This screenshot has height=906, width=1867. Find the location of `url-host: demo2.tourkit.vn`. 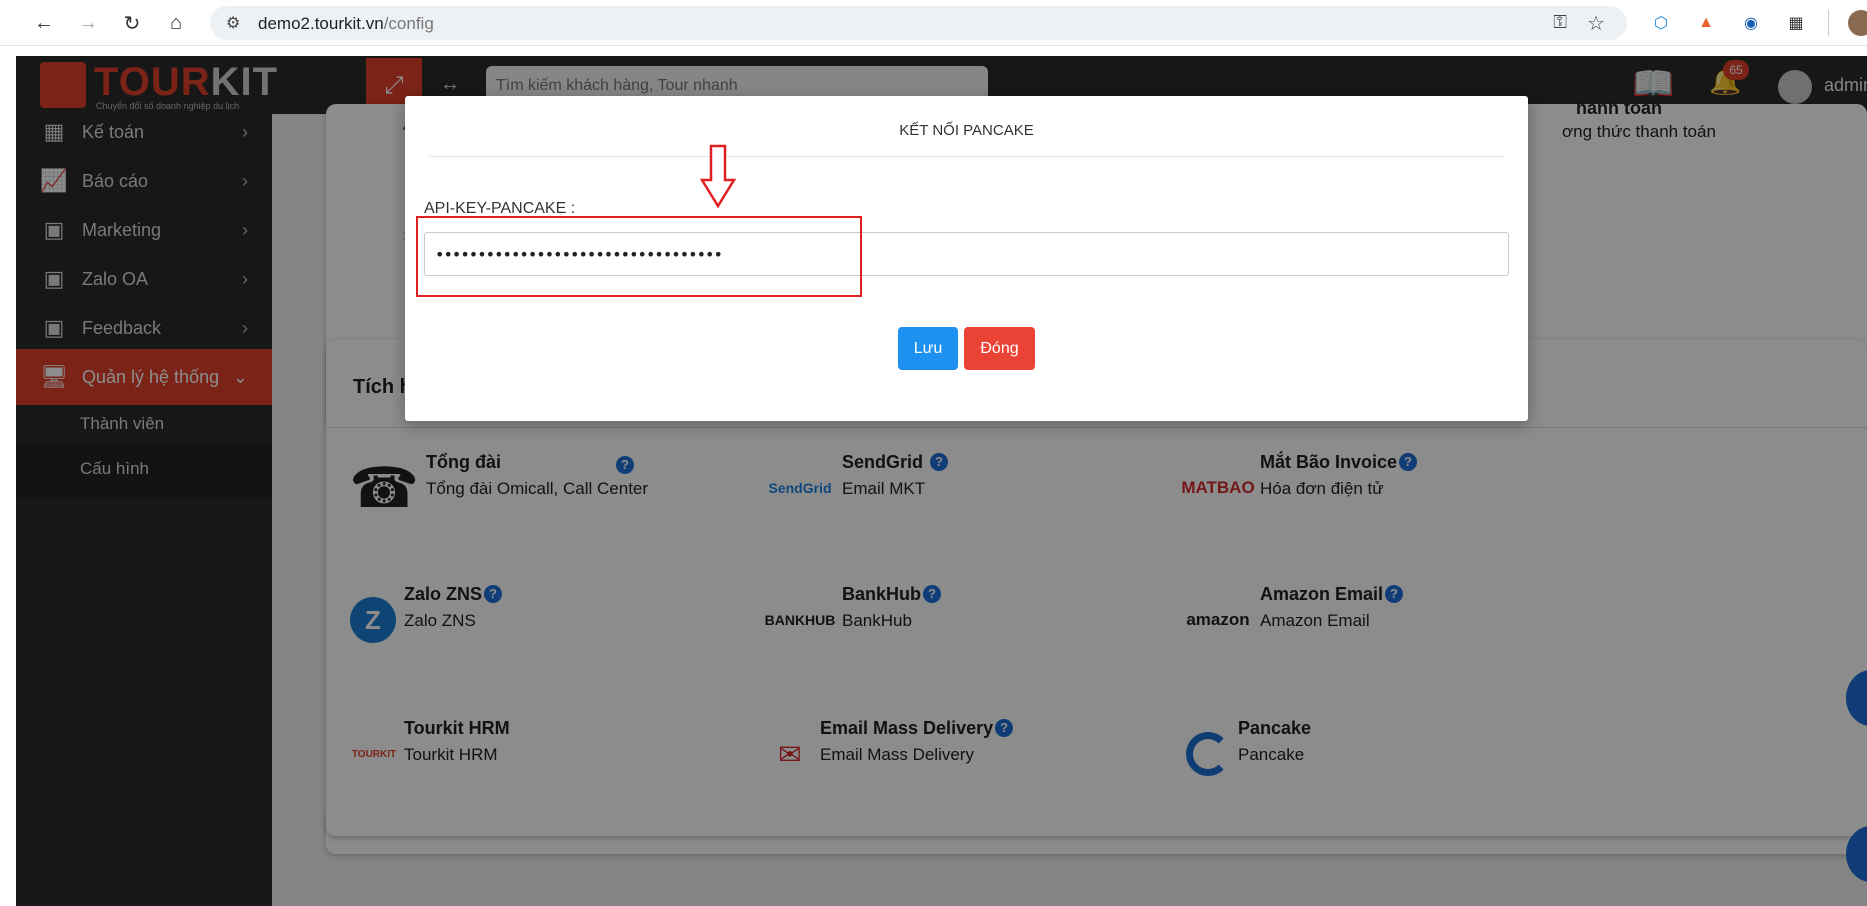

url-host: demo2.tourkit.vn is located at coordinates (321, 23).